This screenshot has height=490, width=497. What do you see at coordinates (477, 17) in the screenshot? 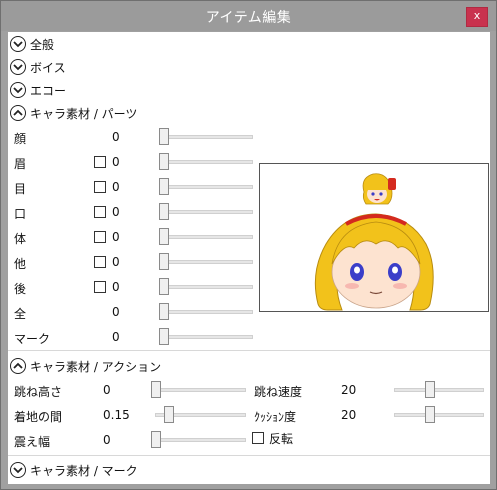
I see `close-button: x` at bounding box center [477, 17].